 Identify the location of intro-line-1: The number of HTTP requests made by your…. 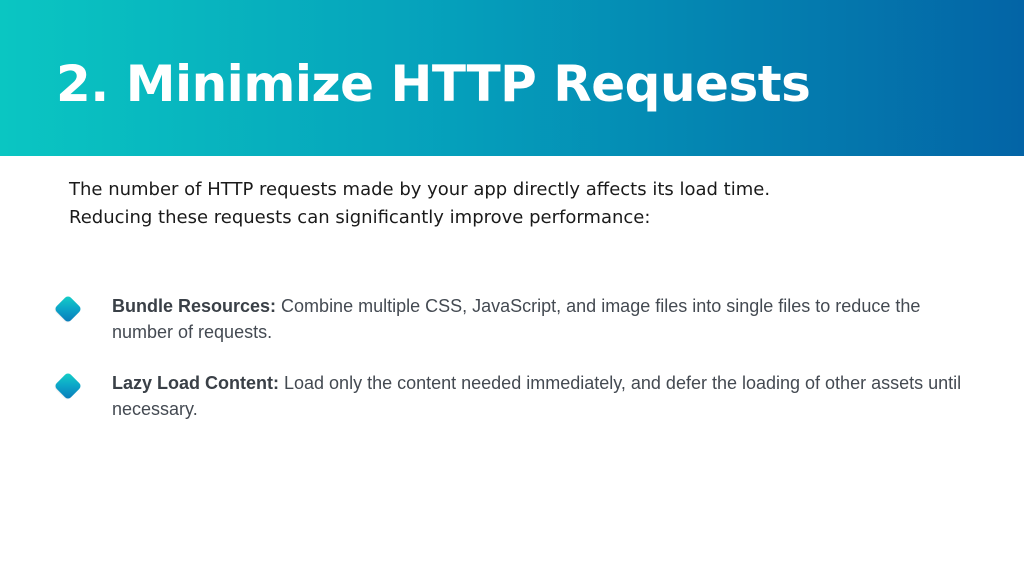
(420, 189).